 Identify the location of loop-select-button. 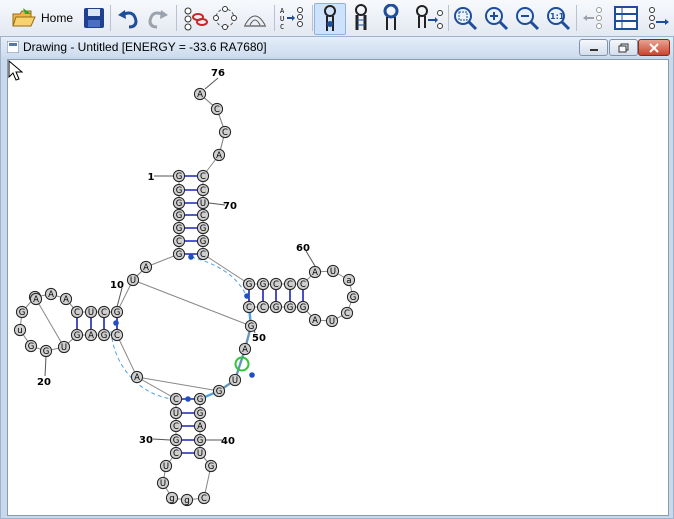
(391, 18).